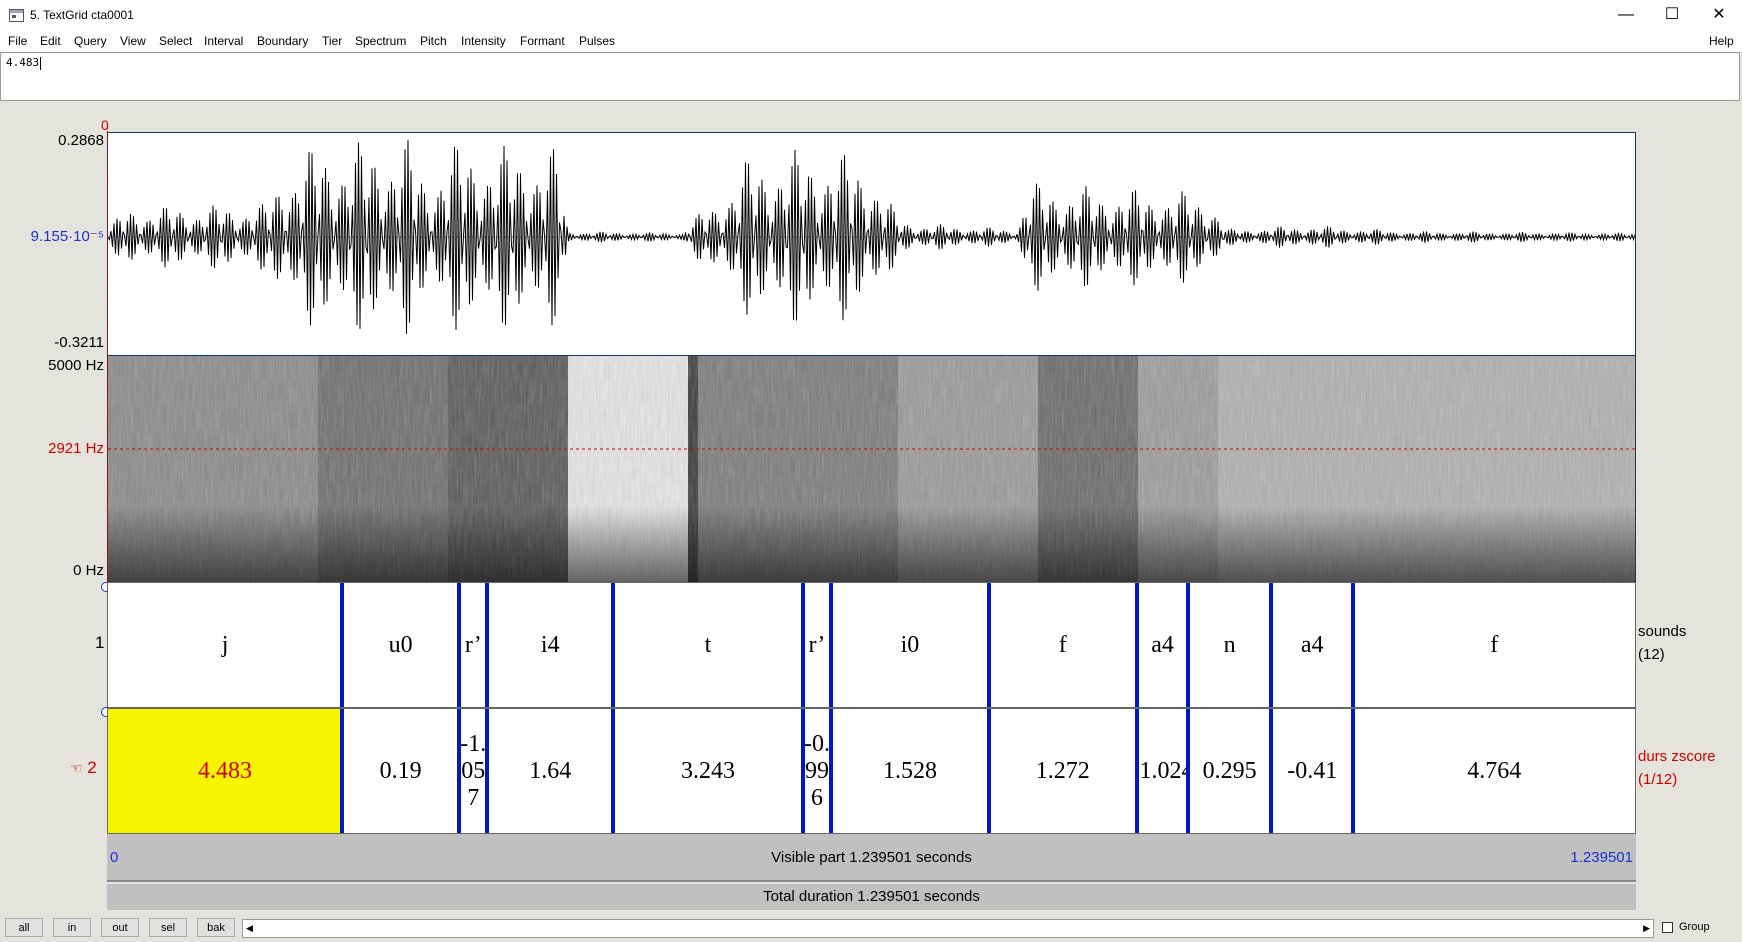 This screenshot has height=942, width=1742. I want to click on tier-2-count: (1/12), so click(1658, 779).